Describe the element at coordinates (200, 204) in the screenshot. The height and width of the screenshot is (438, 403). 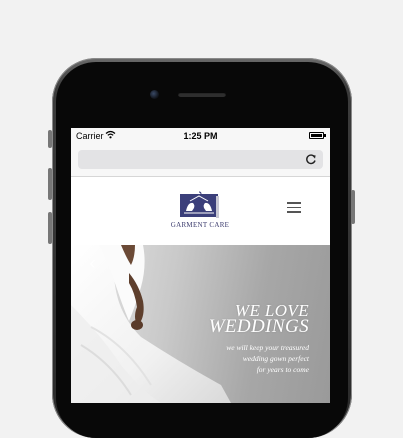
I see `garment-care-logo` at that location.